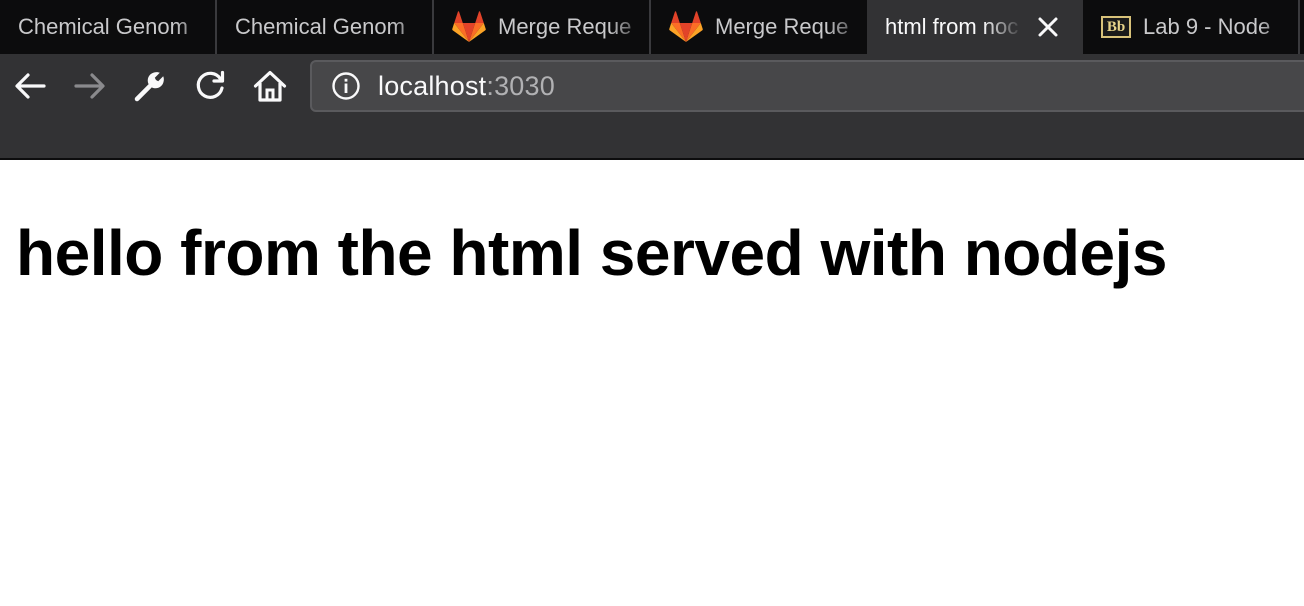 This screenshot has height=606, width=1304. I want to click on home-icon, so click(270, 88).